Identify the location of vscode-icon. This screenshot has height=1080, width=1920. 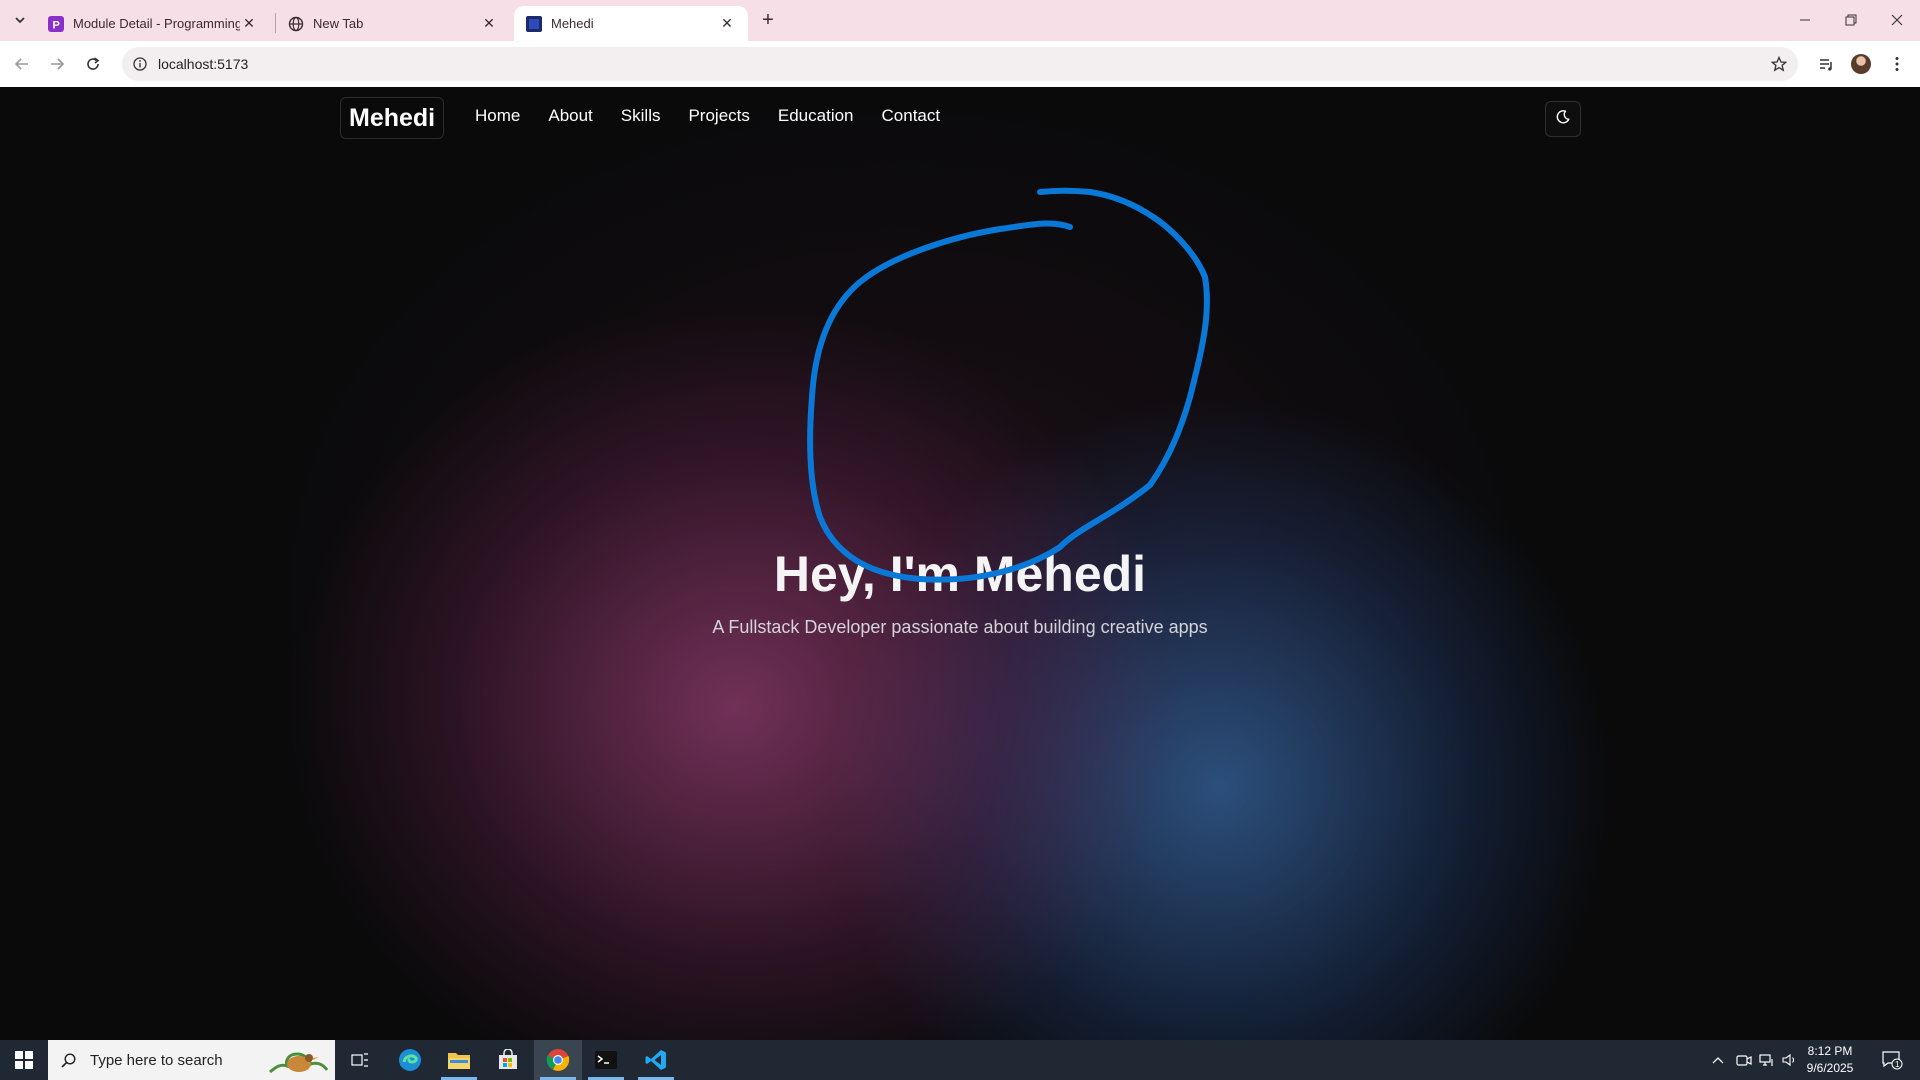
(656, 1060).